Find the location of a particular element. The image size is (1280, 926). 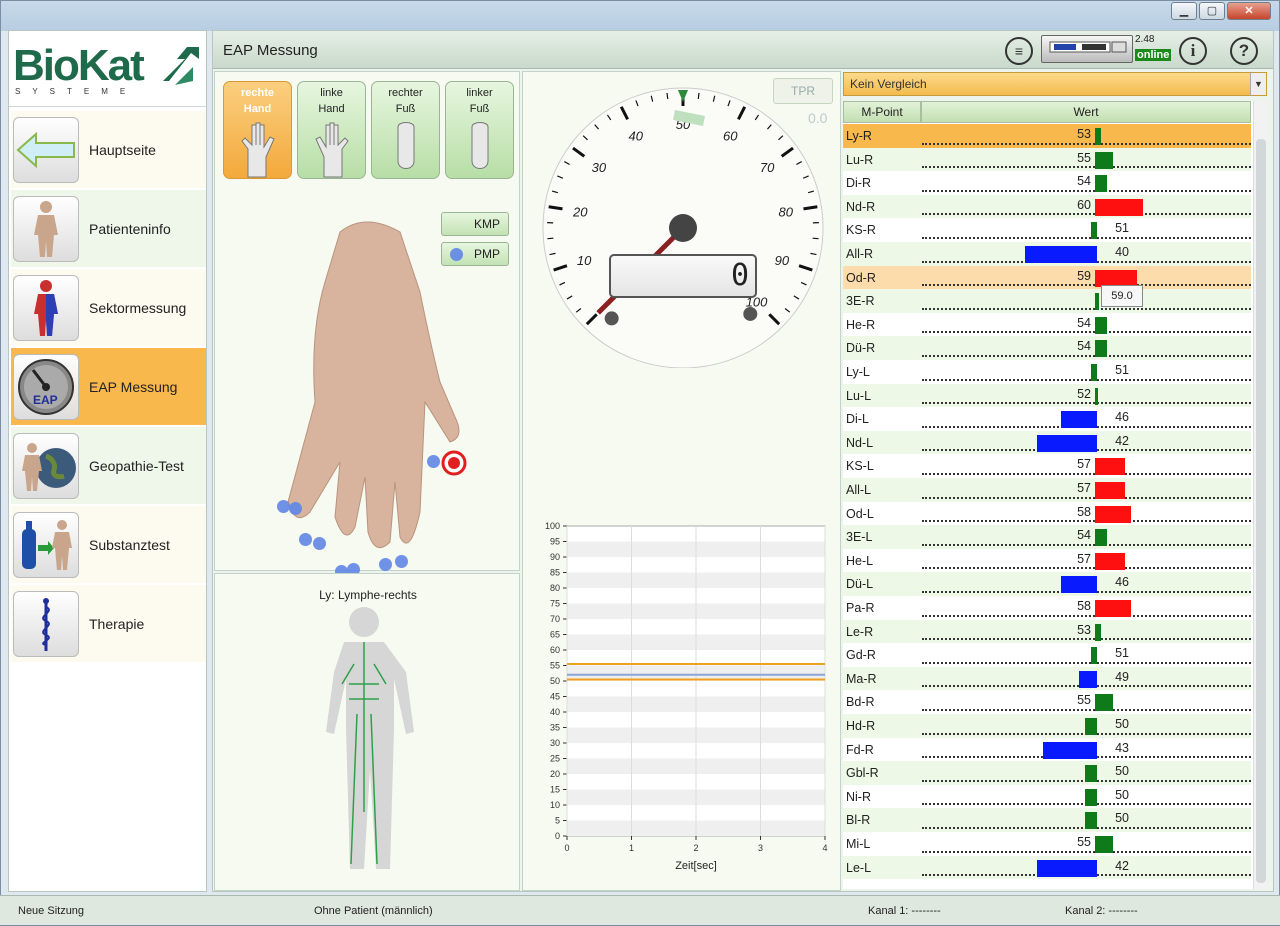

row-mpoint: 3E-R is located at coordinates (860, 301).